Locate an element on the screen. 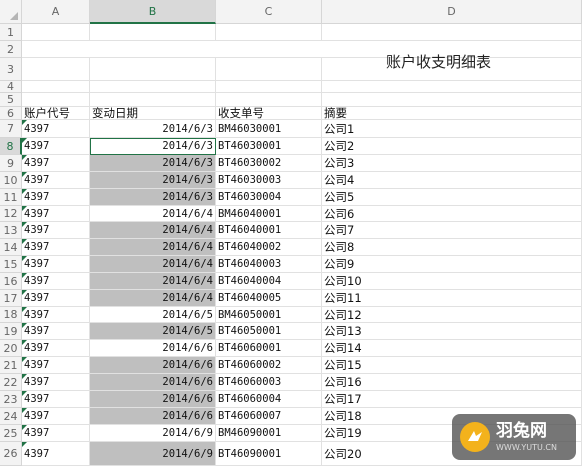 This screenshot has width=582, height=466. summary-cell: 公司8 is located at coordinates (452, 247).